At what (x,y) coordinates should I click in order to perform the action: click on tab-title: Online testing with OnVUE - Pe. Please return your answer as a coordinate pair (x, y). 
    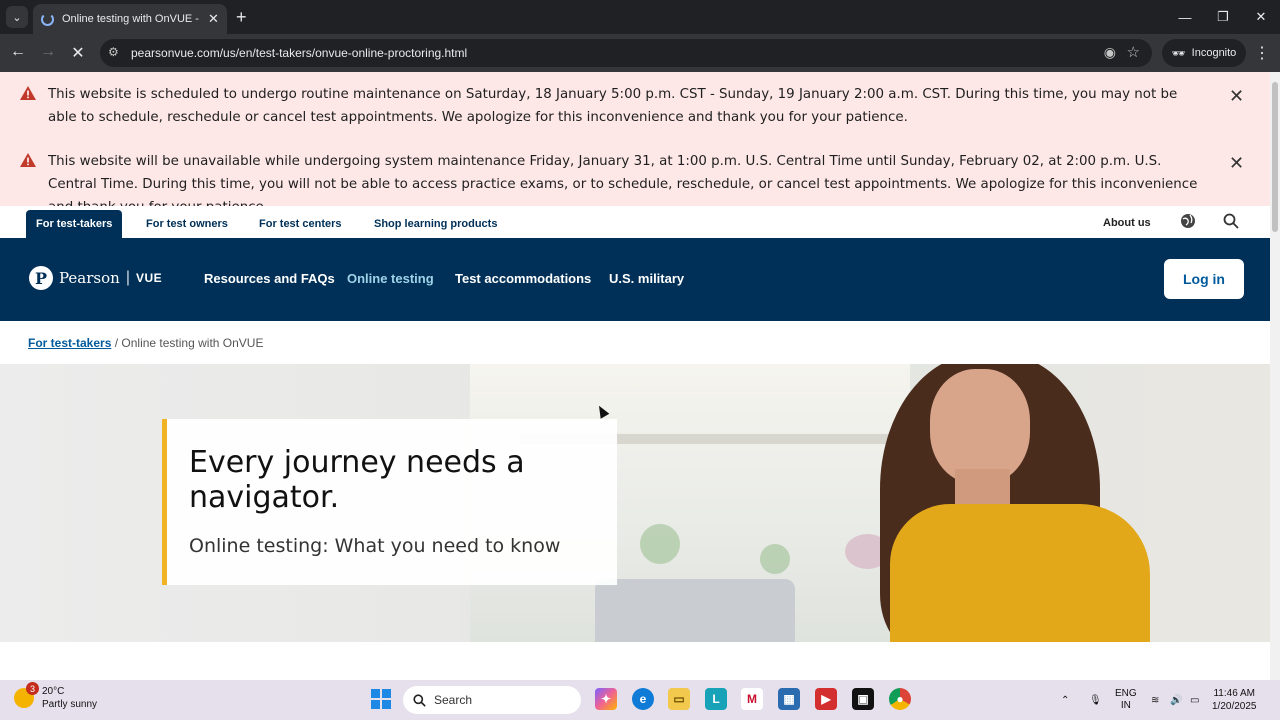
    Looking at the image, I should click on (132, 19).